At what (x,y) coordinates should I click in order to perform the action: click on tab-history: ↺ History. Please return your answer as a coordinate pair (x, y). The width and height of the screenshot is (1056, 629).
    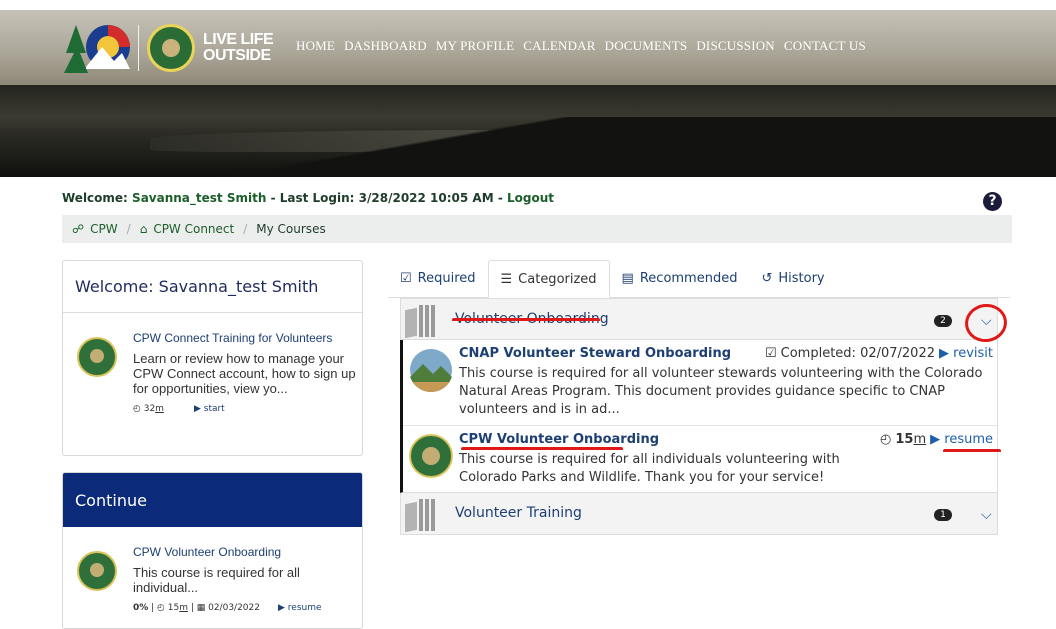
    Looking at the image, I should click on (792, 278).